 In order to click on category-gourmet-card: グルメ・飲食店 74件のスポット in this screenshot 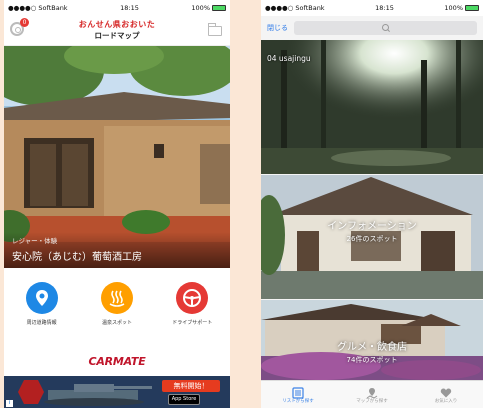, I will do `click(372, 340)`.